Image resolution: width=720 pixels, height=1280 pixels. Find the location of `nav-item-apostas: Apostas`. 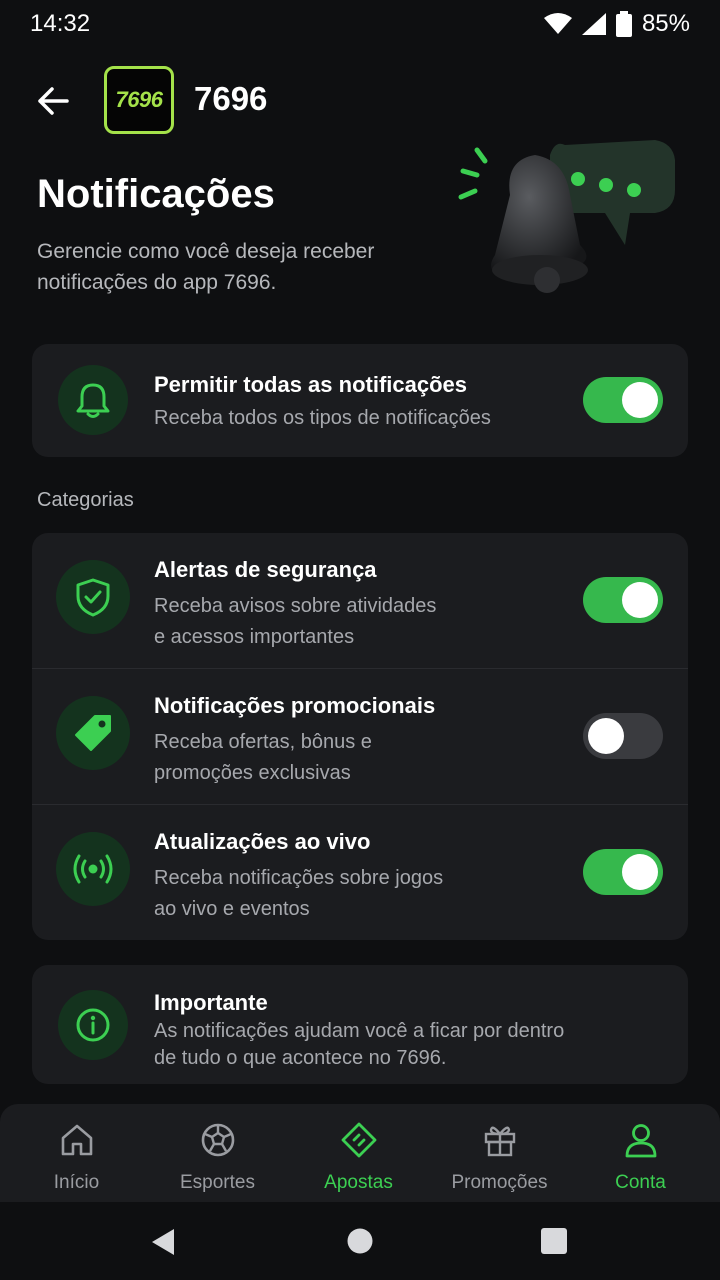

nav-item-apostas: Apostas is located at coordinates (358, 1153).